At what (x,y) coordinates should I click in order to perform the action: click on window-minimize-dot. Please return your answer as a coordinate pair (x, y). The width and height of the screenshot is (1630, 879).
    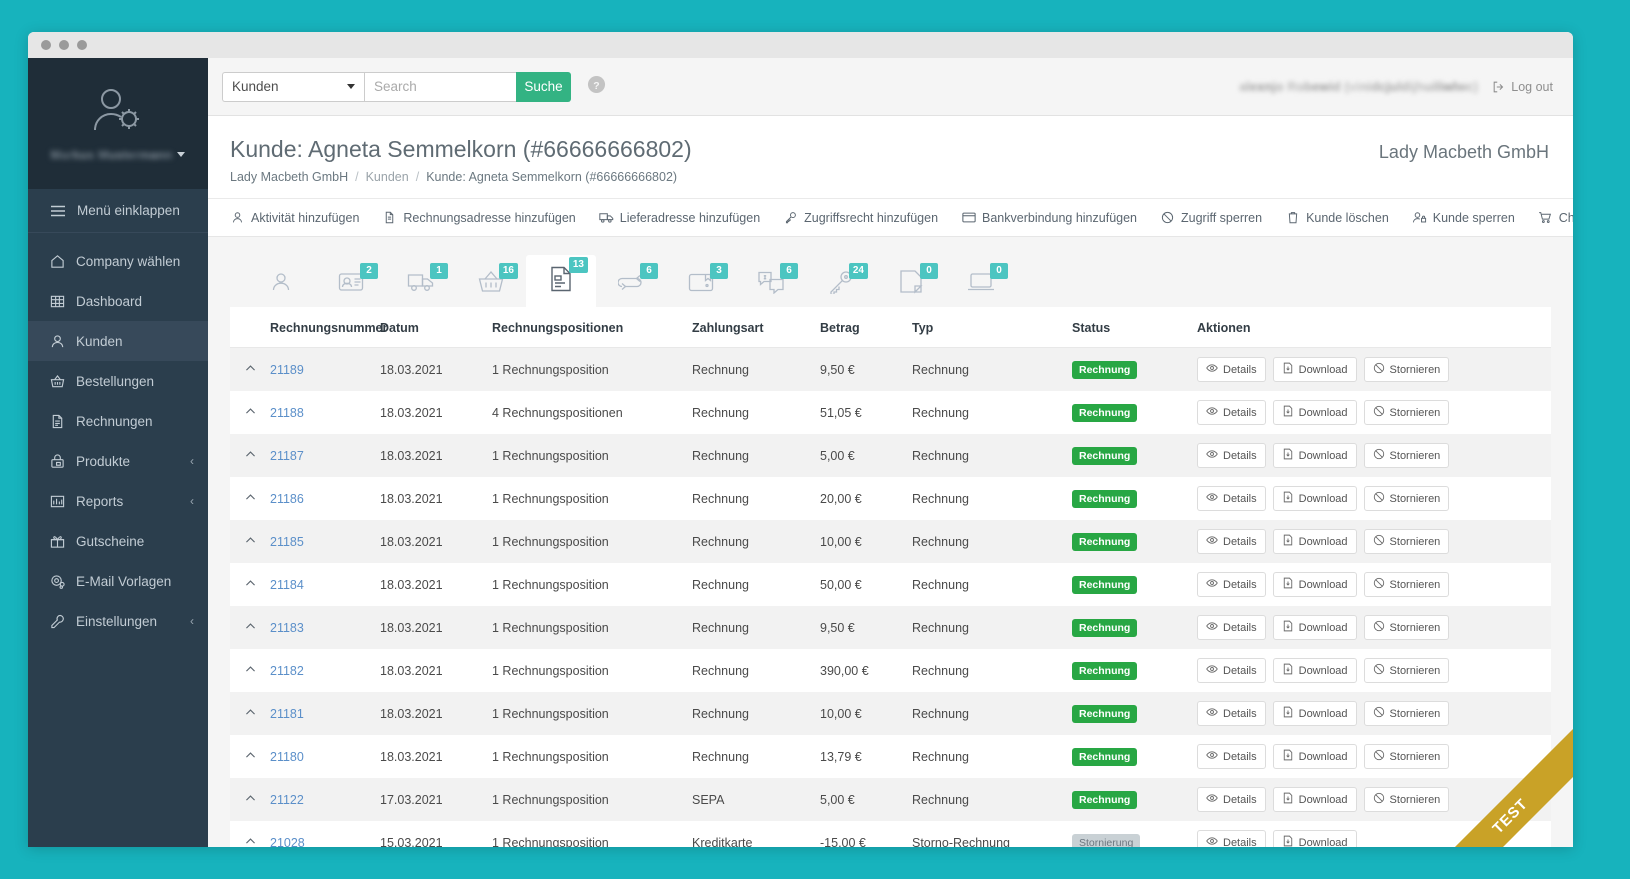
    Looking at the image, I should click on (64, 45).